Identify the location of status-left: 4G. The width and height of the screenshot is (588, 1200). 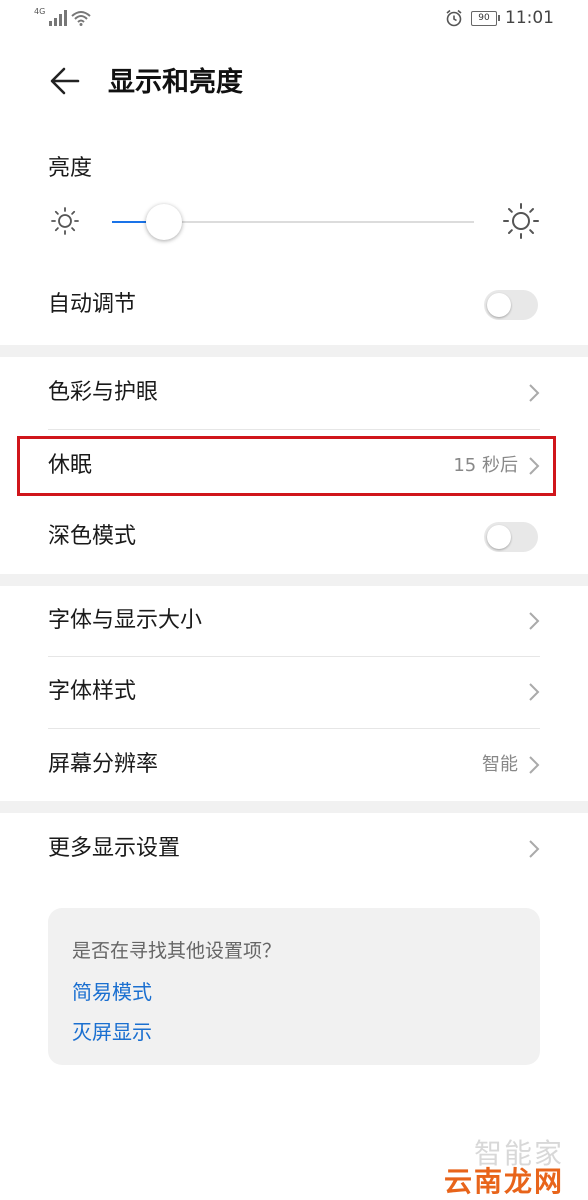
(62, 17).